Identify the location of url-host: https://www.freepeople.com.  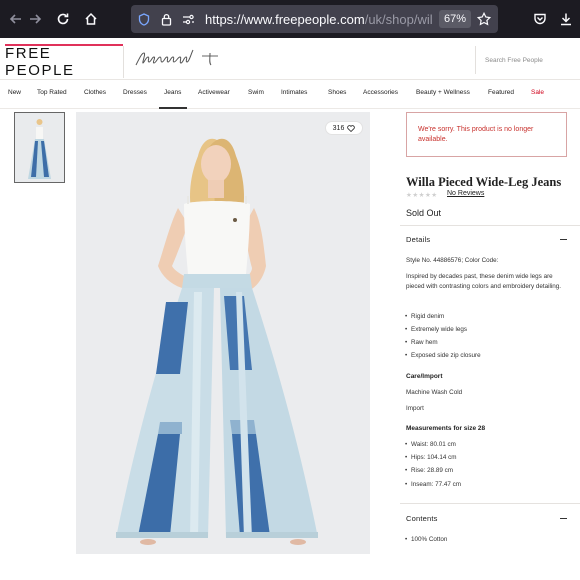
(285, 19).